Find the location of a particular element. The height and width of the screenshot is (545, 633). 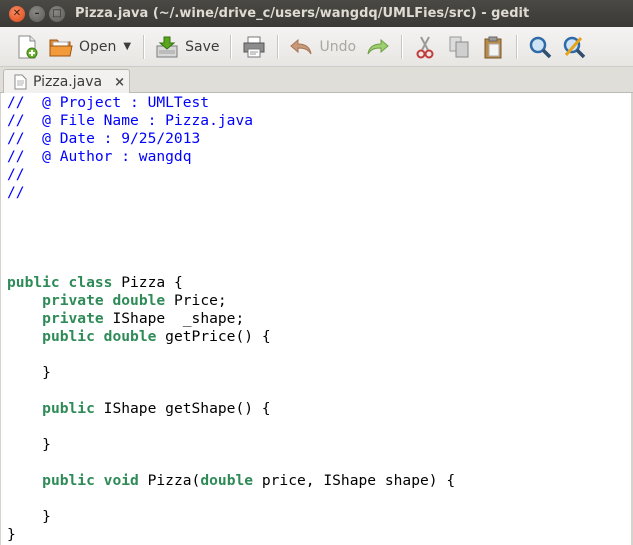

code-line: public class Pizza { is located at coordinates (231, 283).